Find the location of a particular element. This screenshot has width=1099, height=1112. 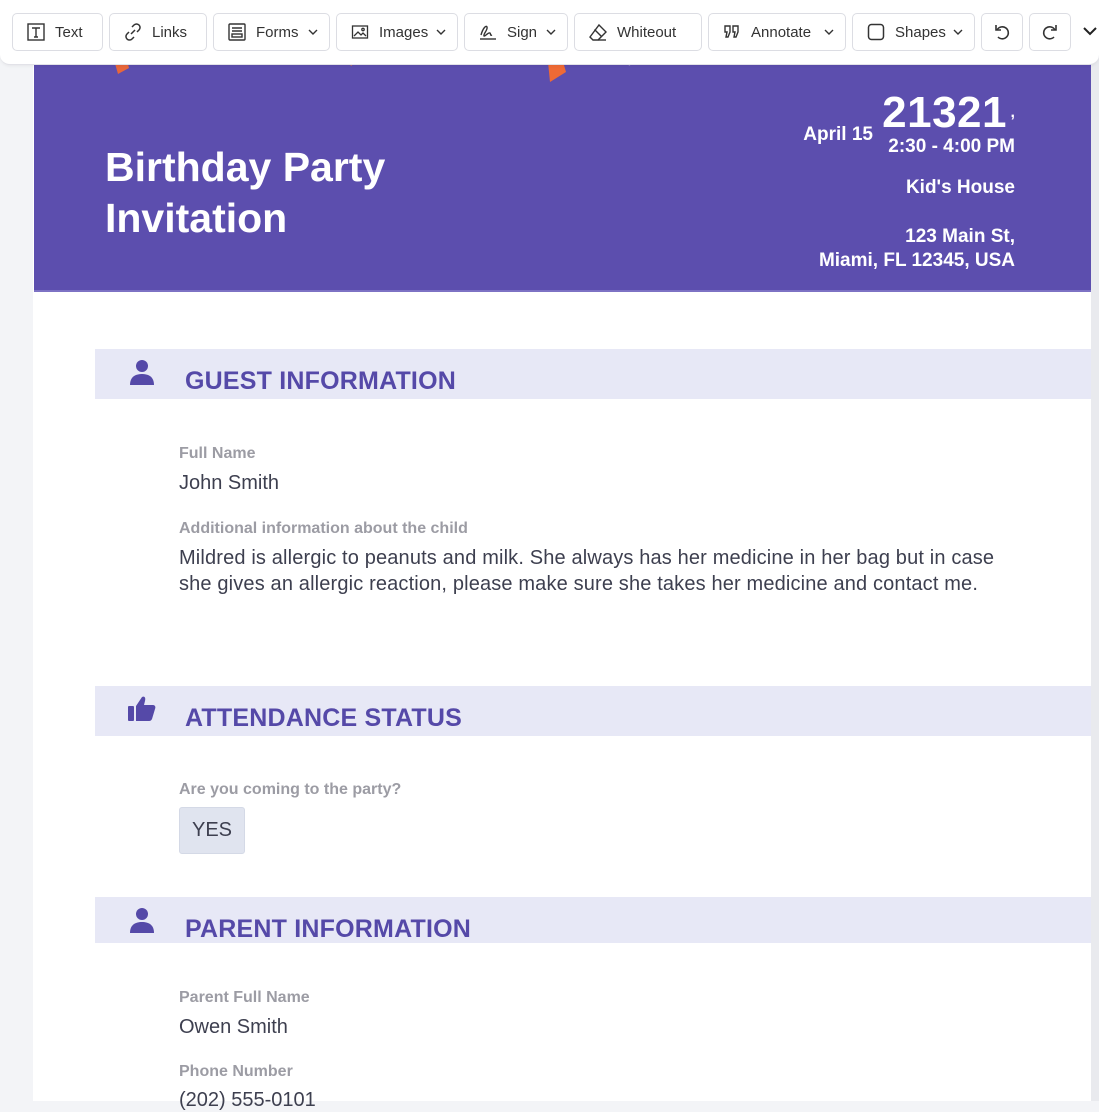

parent-name-label: Parent Full Name is located at coordinates (244, 997).